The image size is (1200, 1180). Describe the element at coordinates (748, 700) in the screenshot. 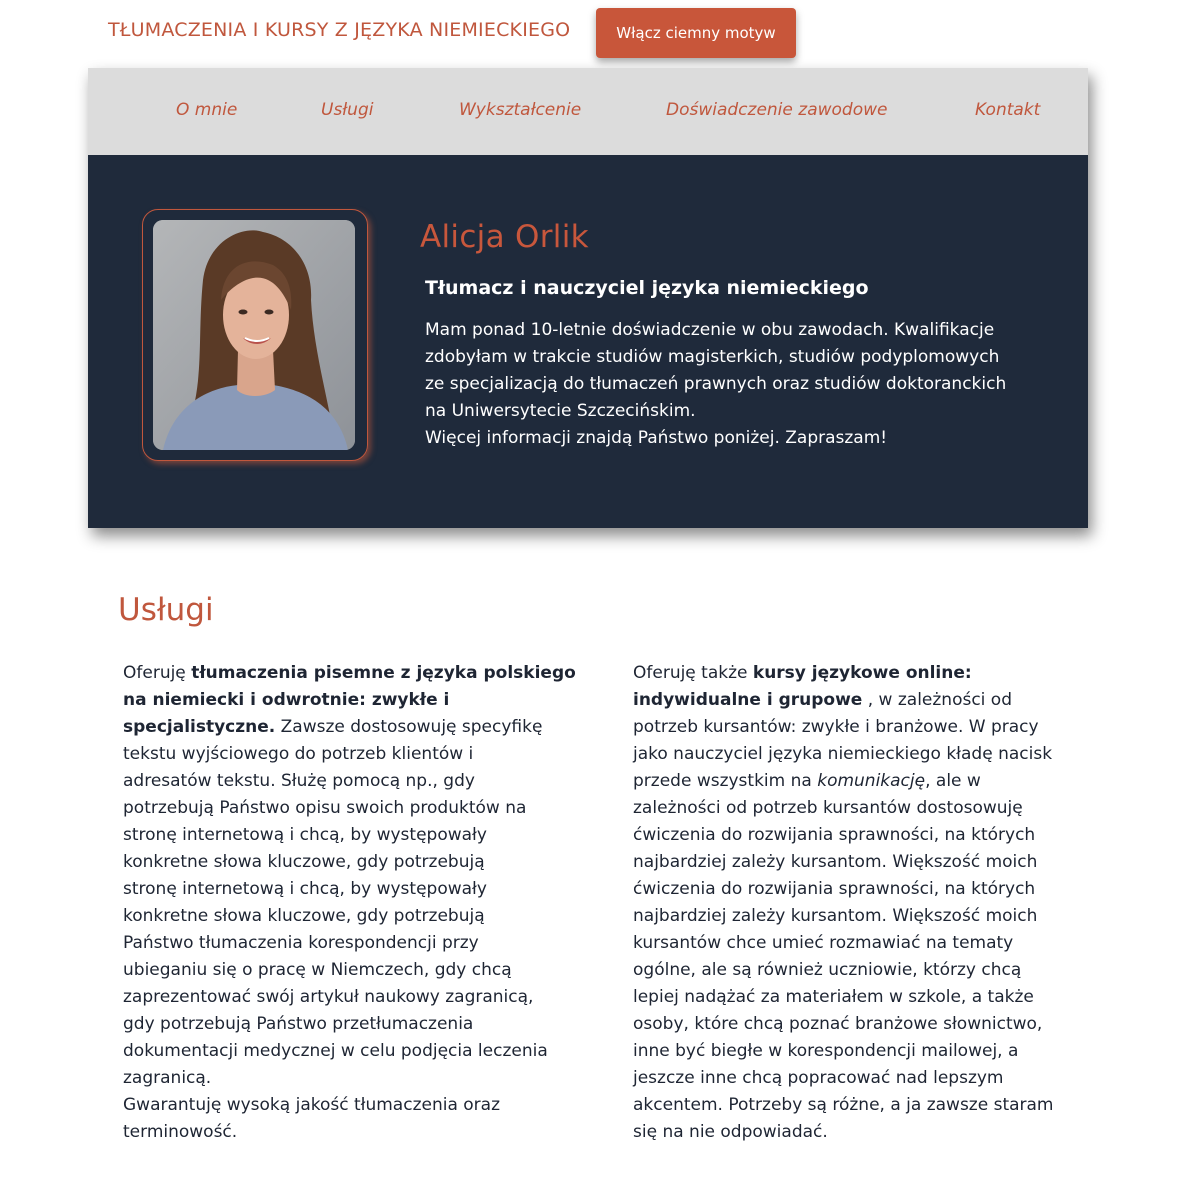

I see `text-emphasis: indywidualne i grupowe` at that location.